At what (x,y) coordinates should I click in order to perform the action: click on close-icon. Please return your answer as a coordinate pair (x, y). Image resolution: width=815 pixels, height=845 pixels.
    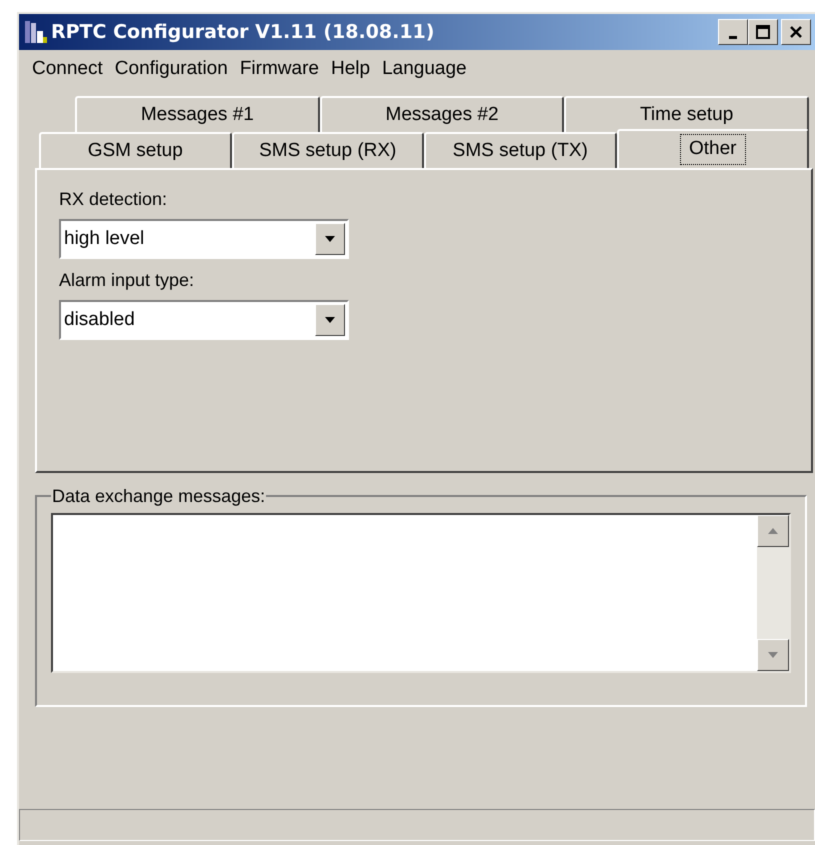
    Looking at the image, I should click on (796, 32).